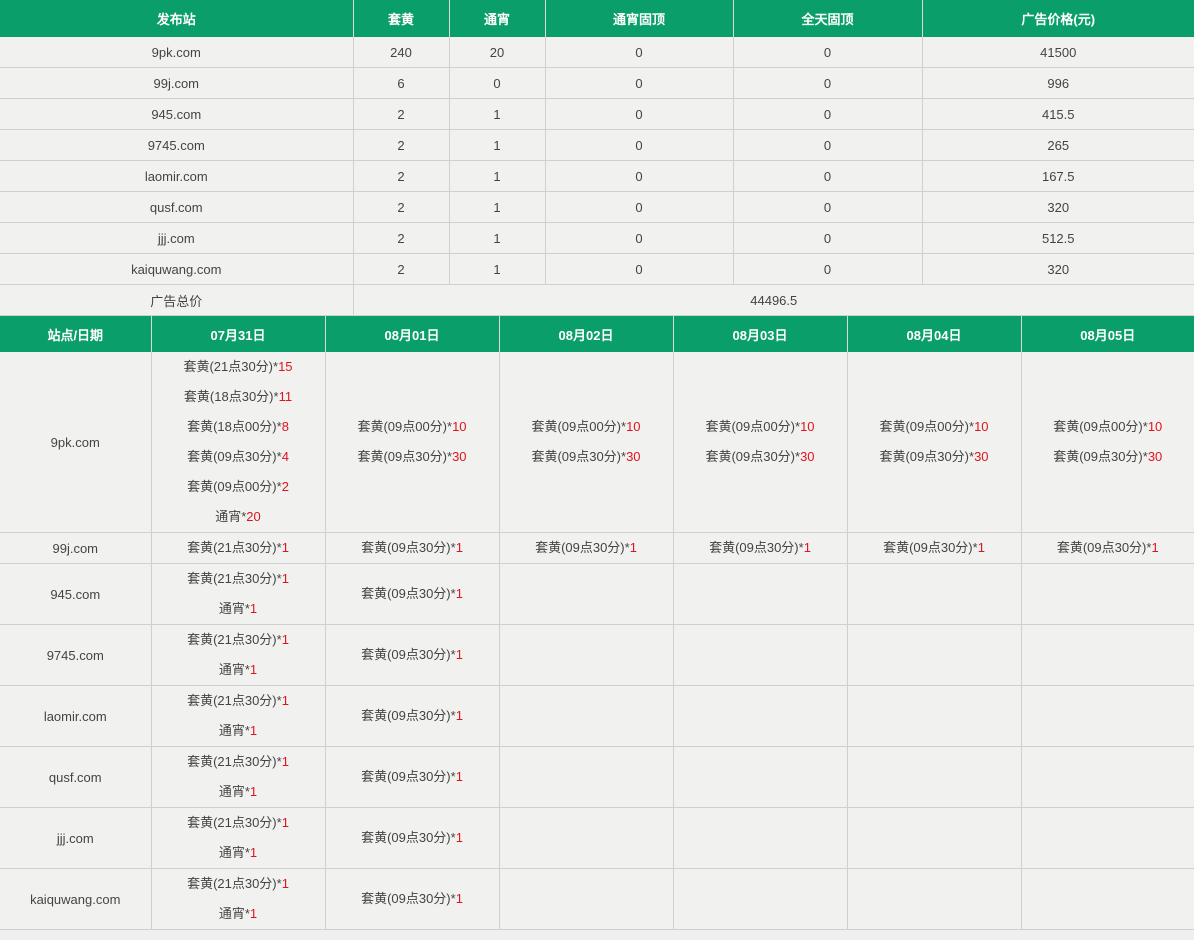  I want to click on header-site: 发布站, so click(177, 18).